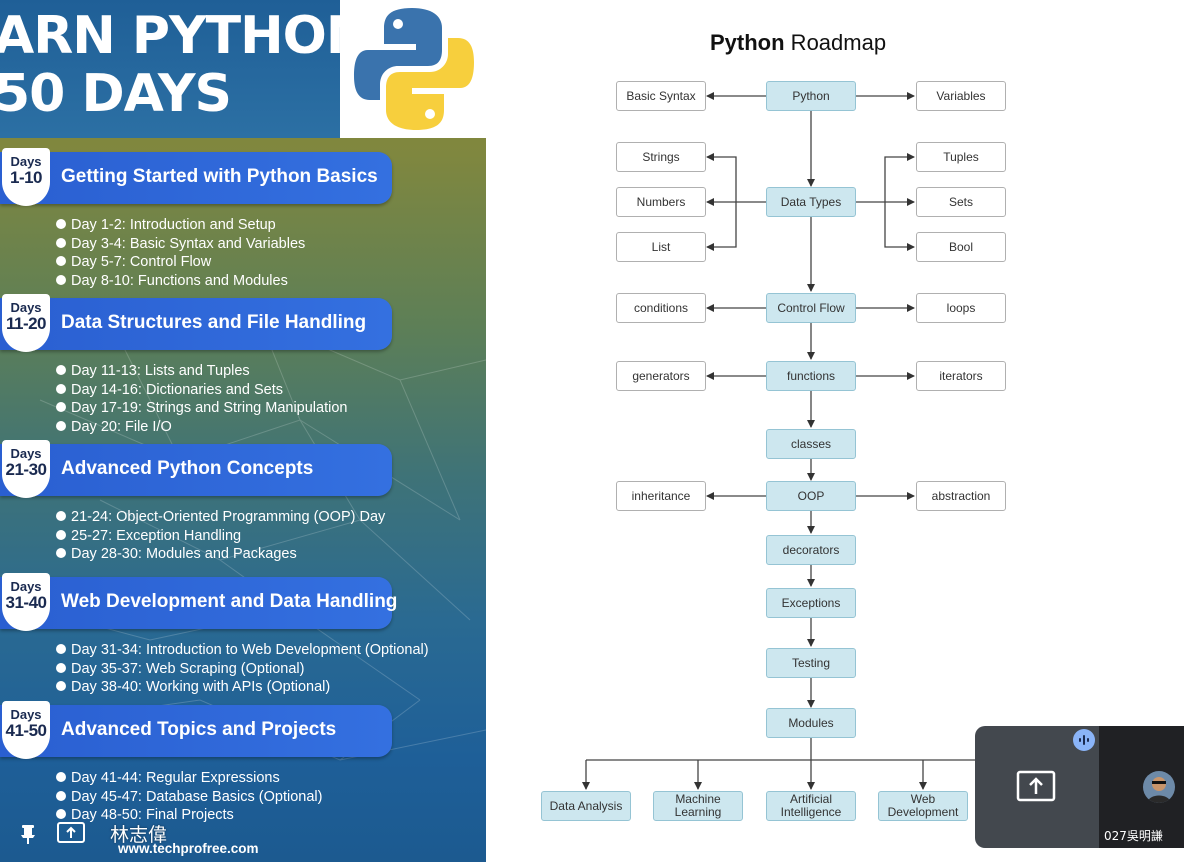 The height and width of the screenshot is (862, 1184). What do you see at coordinates (1133, 836) in the screenshot?
I see `participant-name: 027吳明謙` at bounding box center [1133, 836].